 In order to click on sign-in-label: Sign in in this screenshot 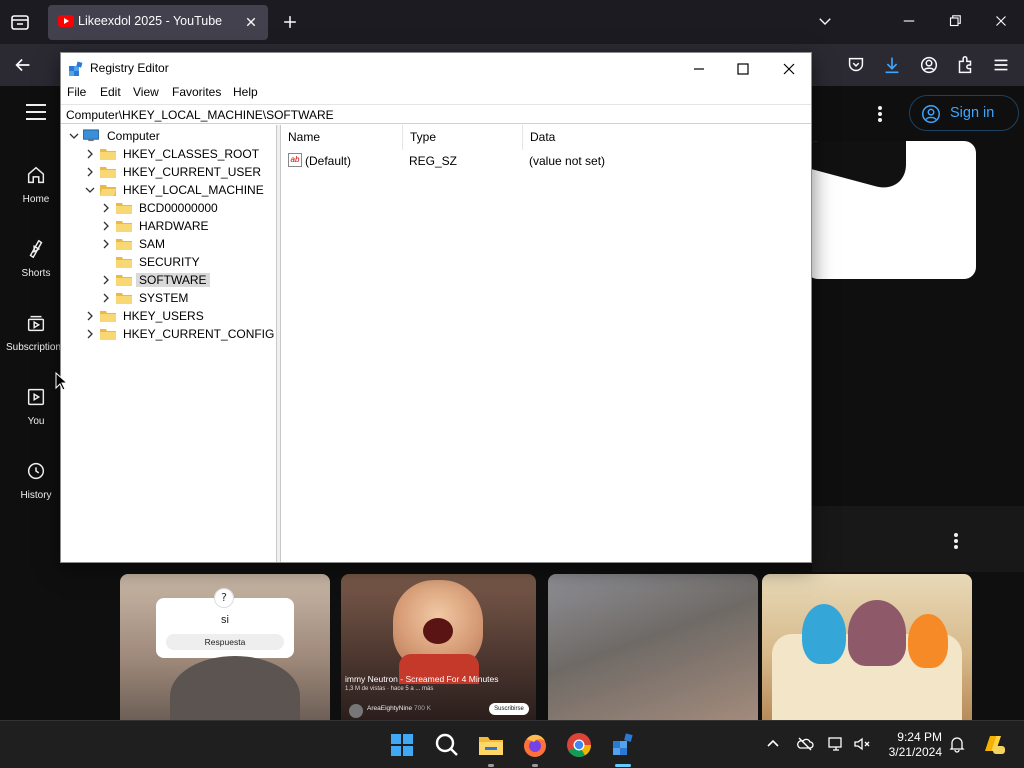, I will do `click(972, 113)`.